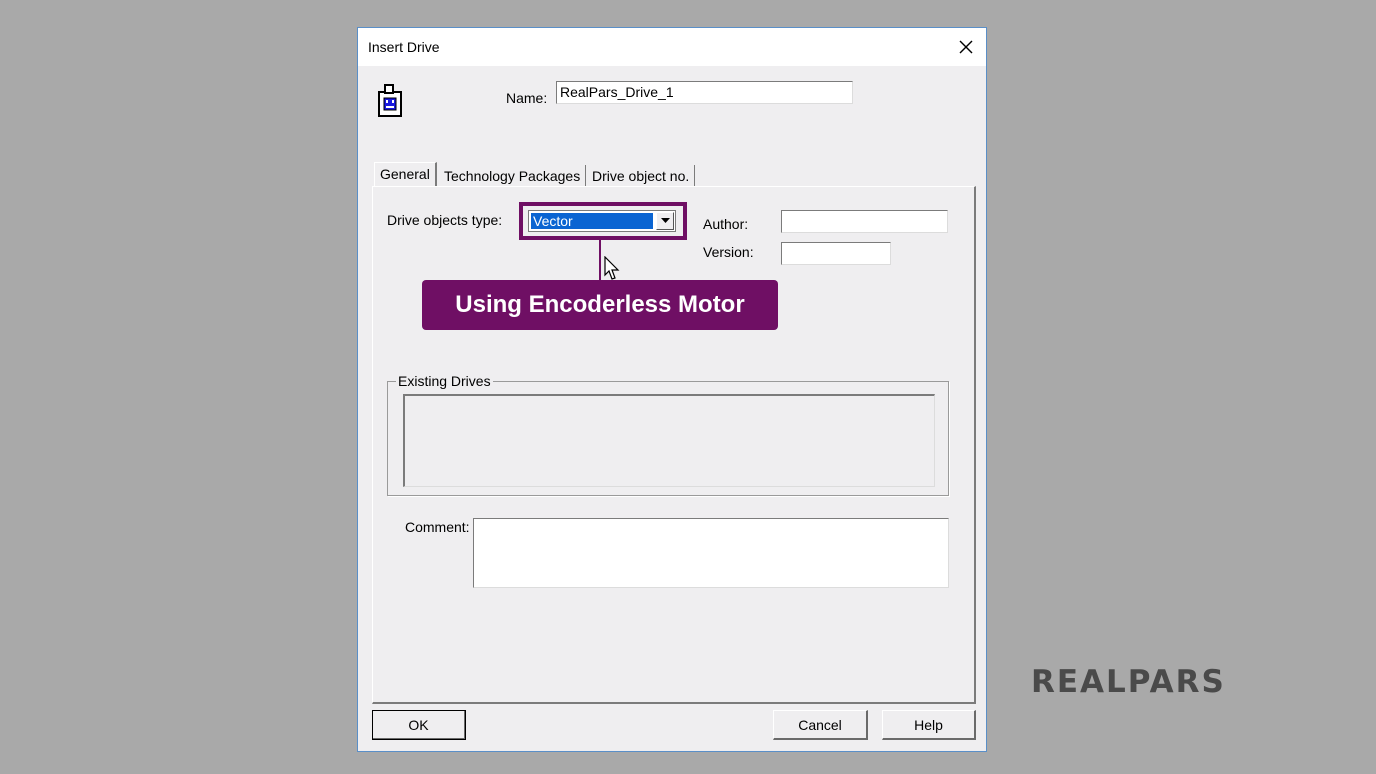 The width and height of the screenshot is (1376, 774). I want to click on dropdown-button, so click(665, 221).